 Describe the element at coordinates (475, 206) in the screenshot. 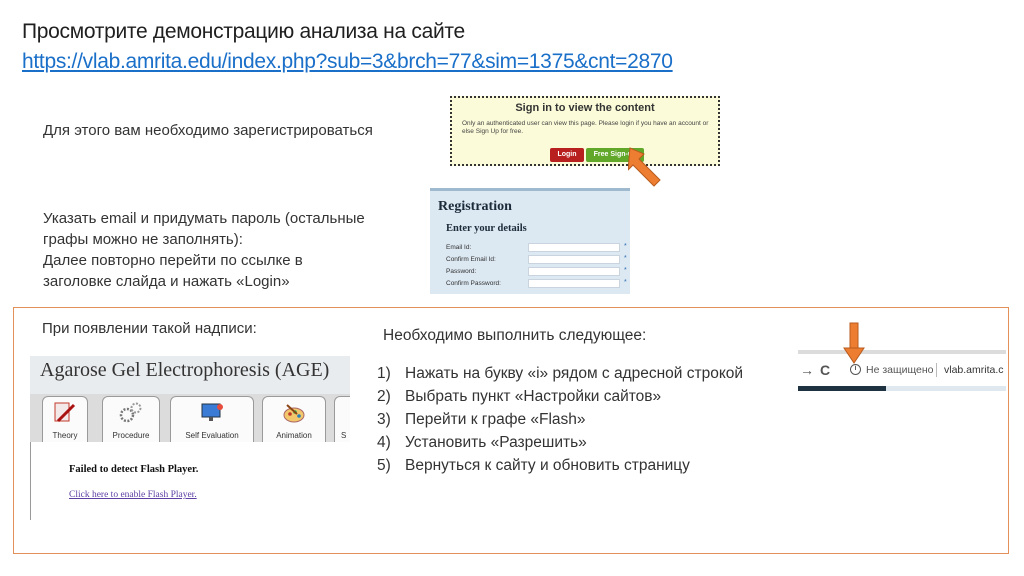

I see `registration-title: Registration` at that location.